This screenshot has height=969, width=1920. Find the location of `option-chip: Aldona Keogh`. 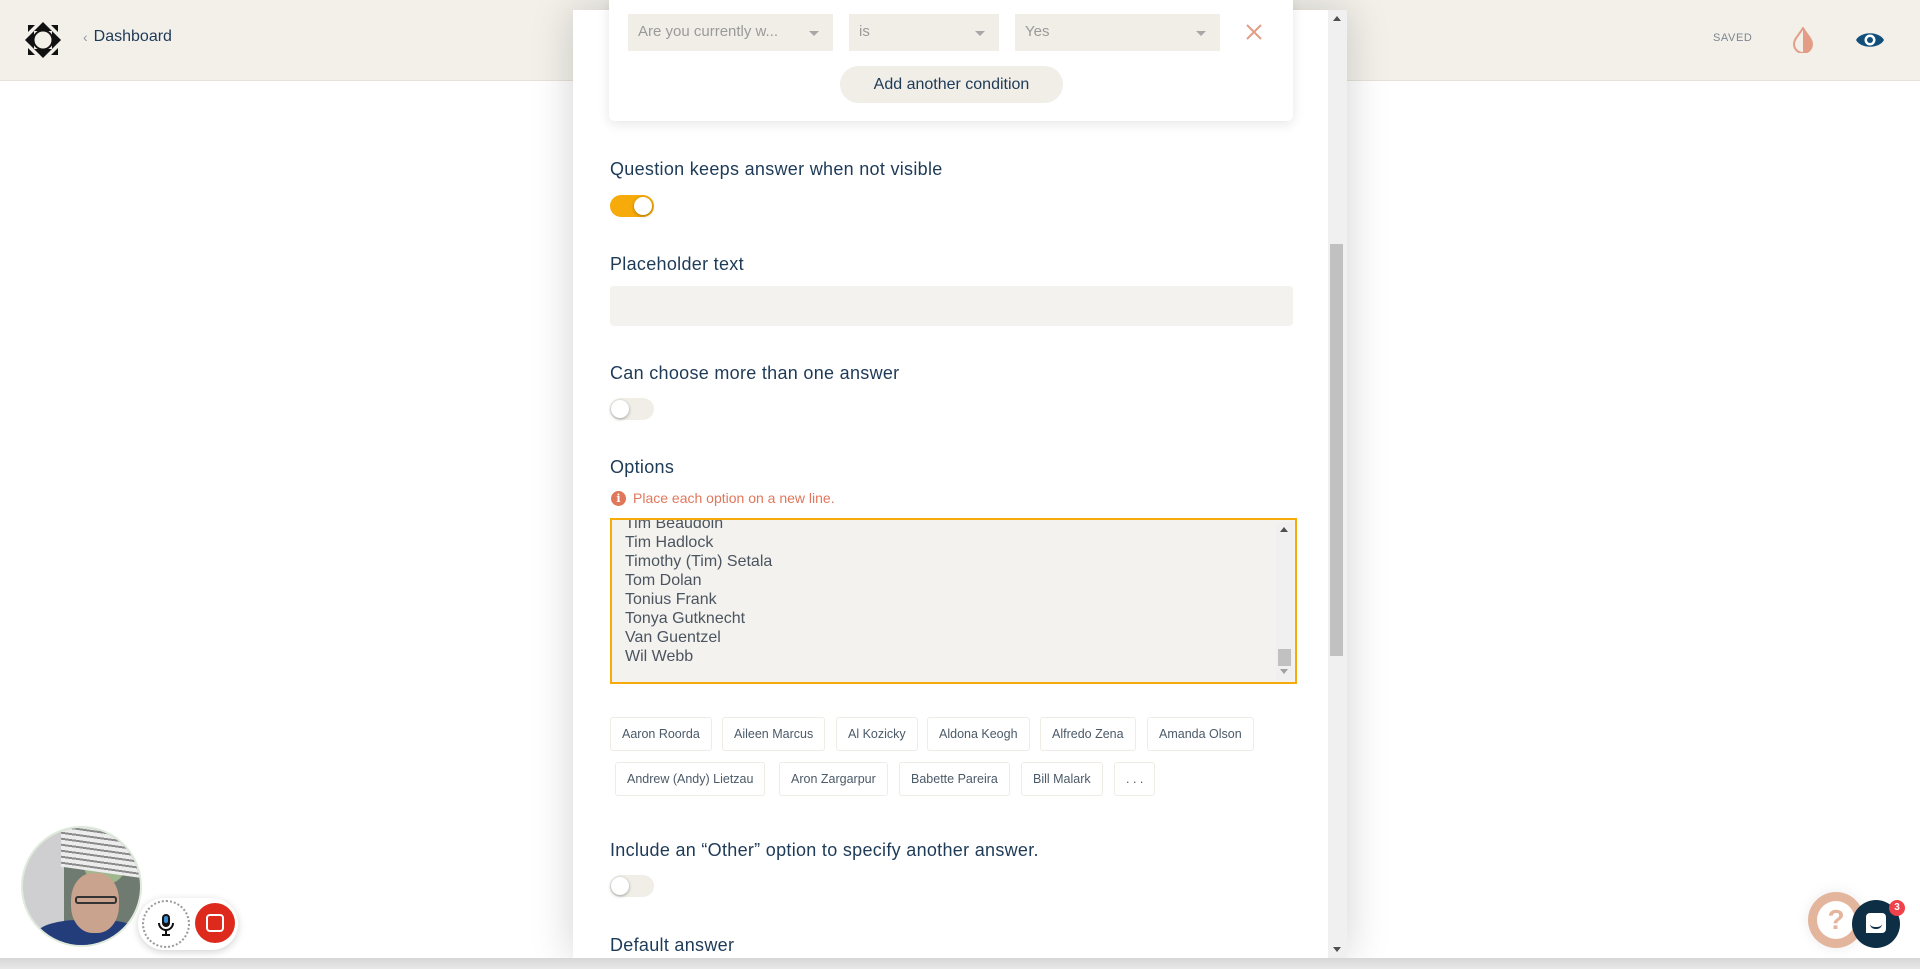

option-chip: Aldona Keogh is located at coordinates (978, 734).